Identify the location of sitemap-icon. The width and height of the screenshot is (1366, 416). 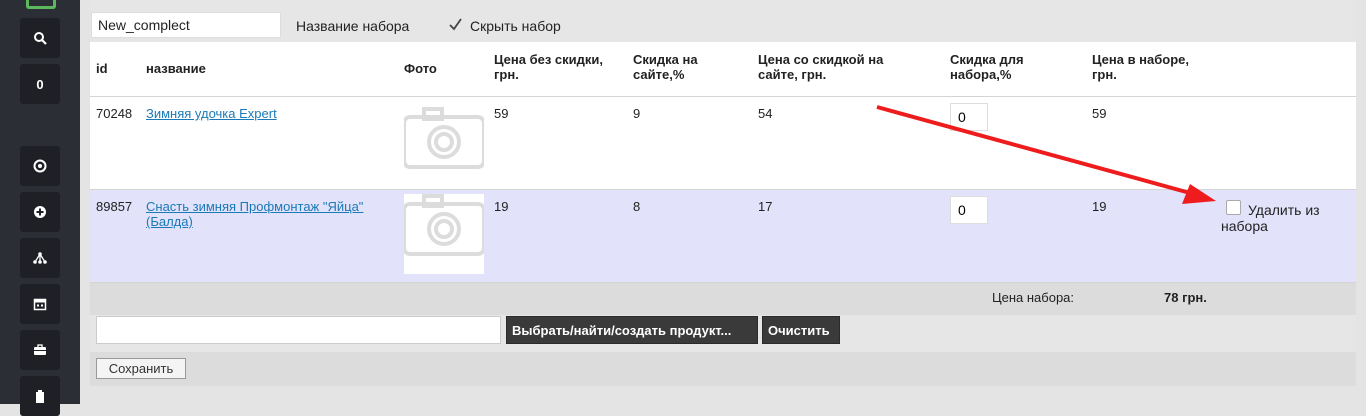
(40, 258).